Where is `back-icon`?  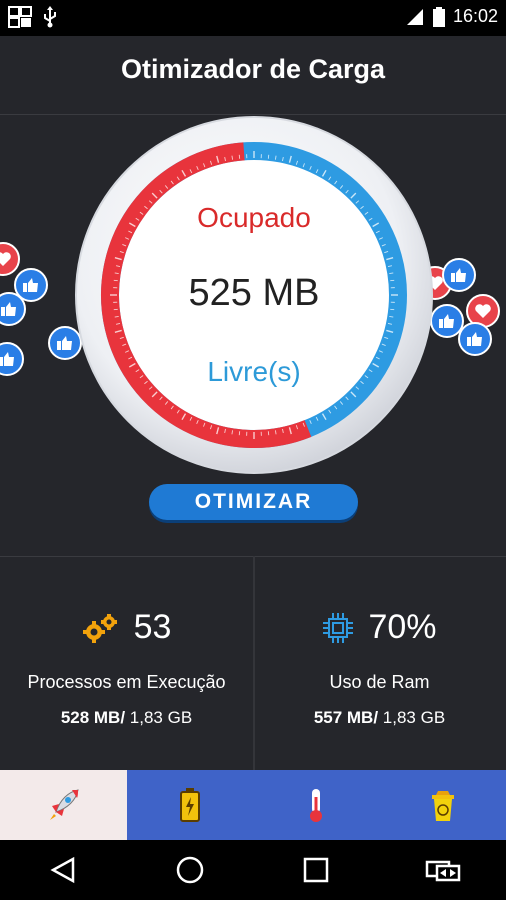
back-icon is located at coordinates (62, 870).